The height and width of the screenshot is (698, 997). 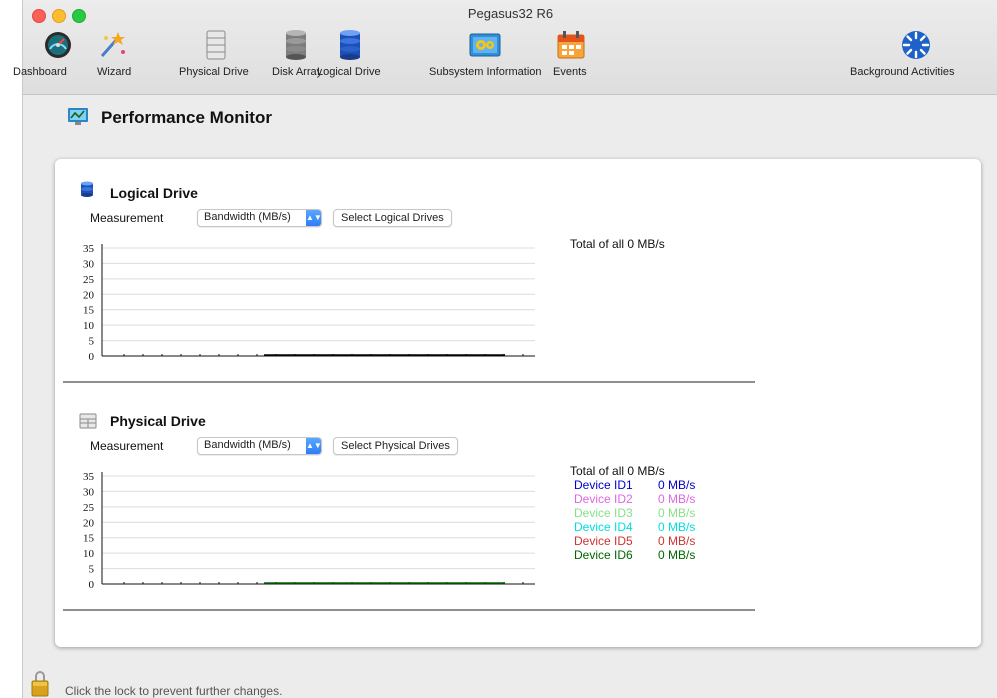 I want to click on window-title: Pegasus32 R6, so click(x=510, y=13).